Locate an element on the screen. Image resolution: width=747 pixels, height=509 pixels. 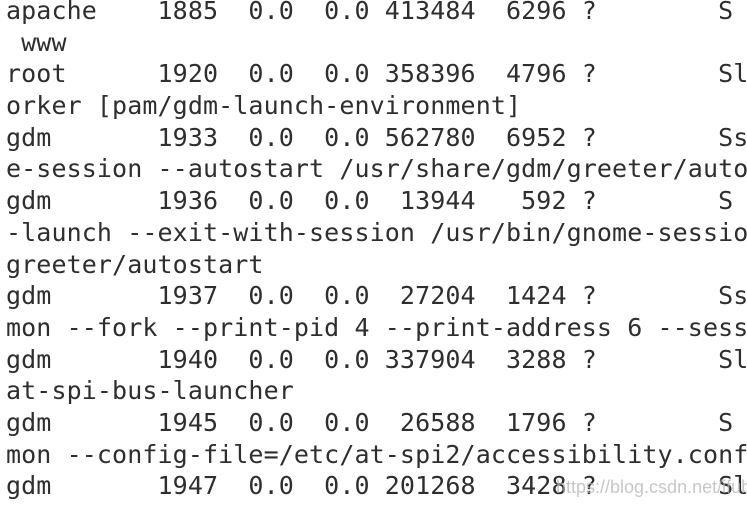
terminal-line: orker [pam/gdm-launch-environment] is located at coordinates (264, 106).